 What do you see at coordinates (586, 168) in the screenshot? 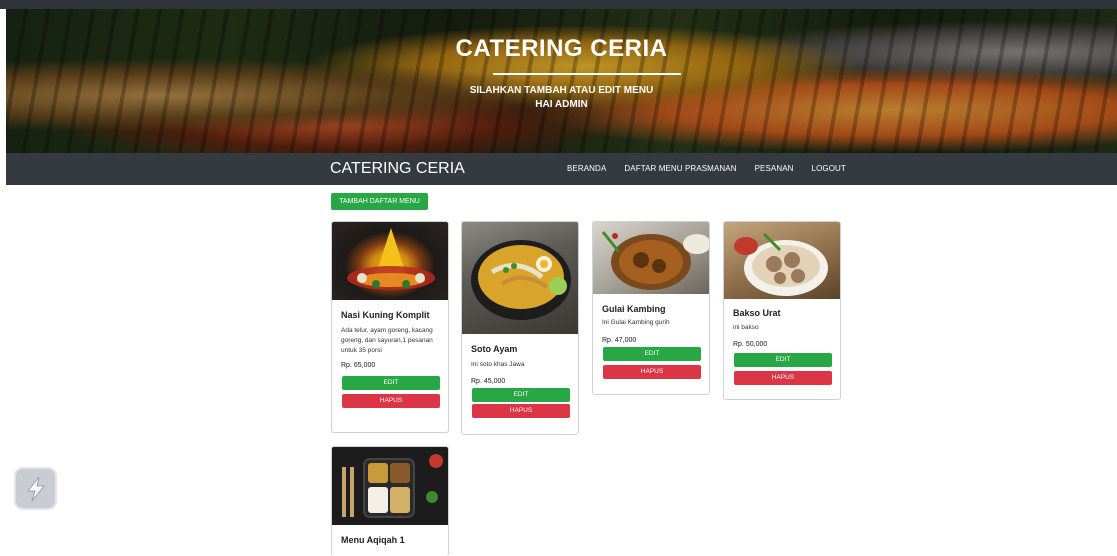
I see `nav-link-beranda: BERANDA` at bounding box center [586, 168].